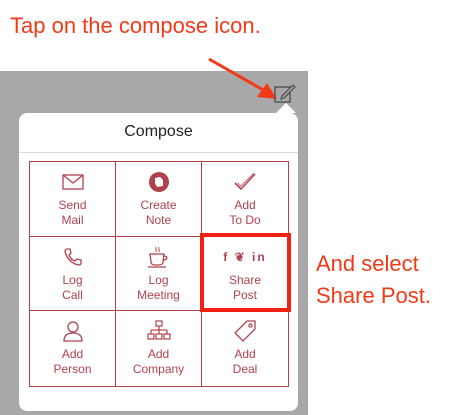  What do you see at coordinates (135, 25) in the screenshot?
I see `instruction-top: Tap on the compose icon.` at bounding box center [135, 25].